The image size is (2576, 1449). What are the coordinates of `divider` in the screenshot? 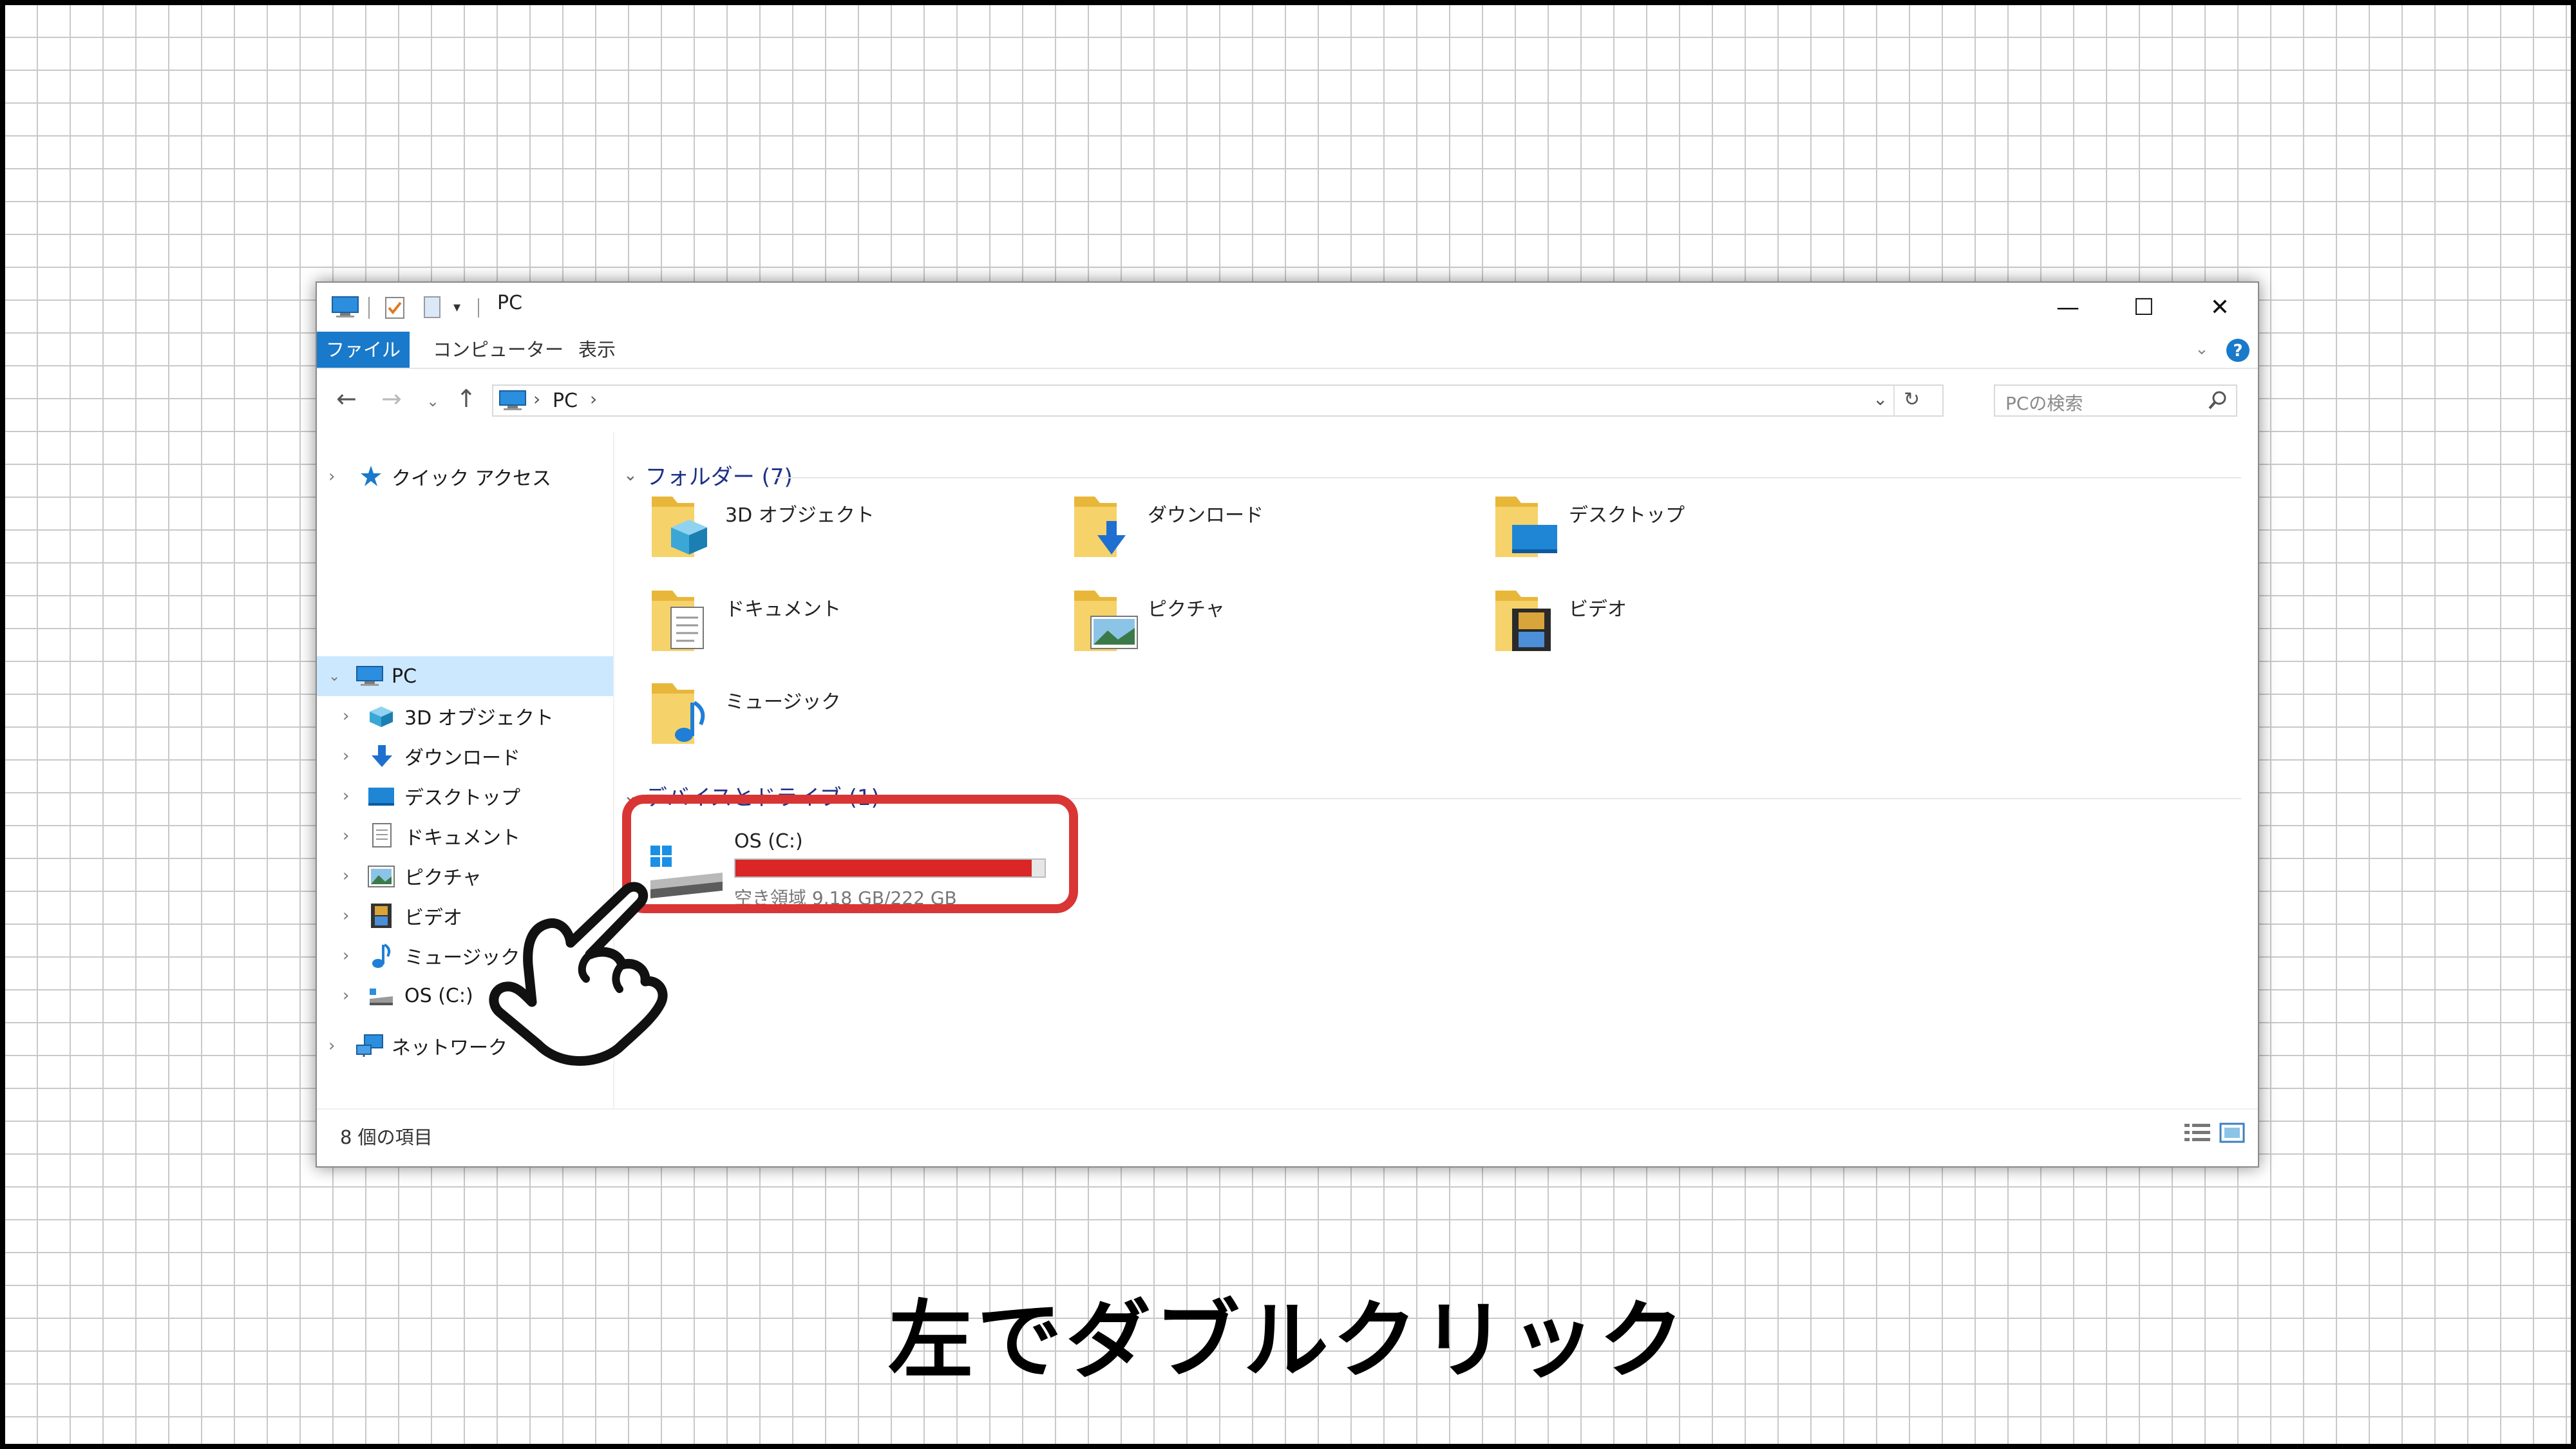 It's located at (1508, 478).